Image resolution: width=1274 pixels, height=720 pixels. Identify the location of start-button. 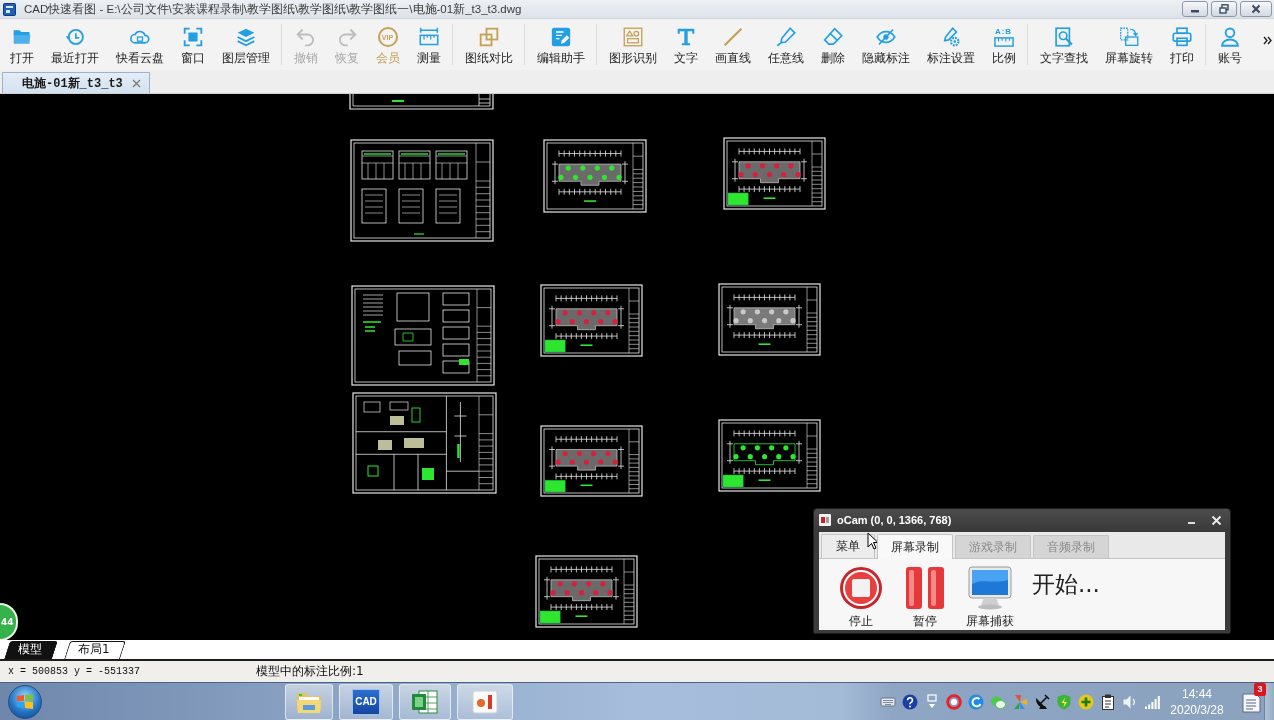
(25, 701).